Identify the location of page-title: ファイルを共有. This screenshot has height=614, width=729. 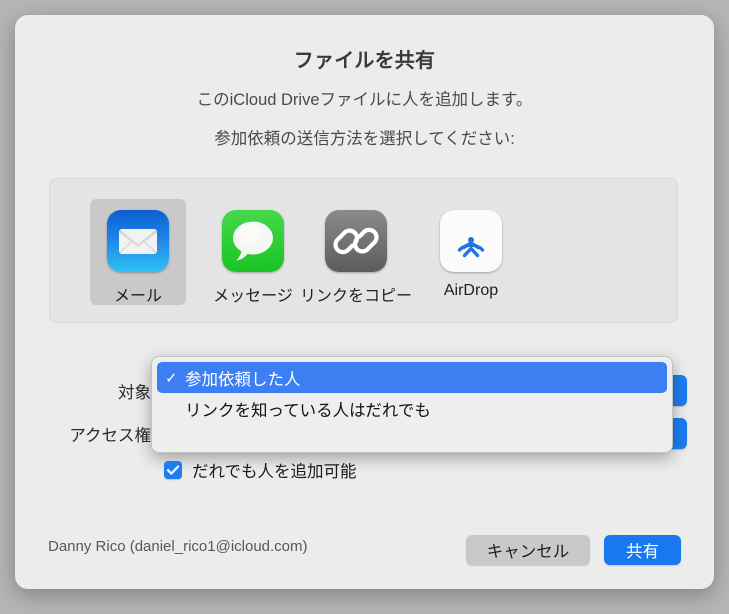
(364, 61).